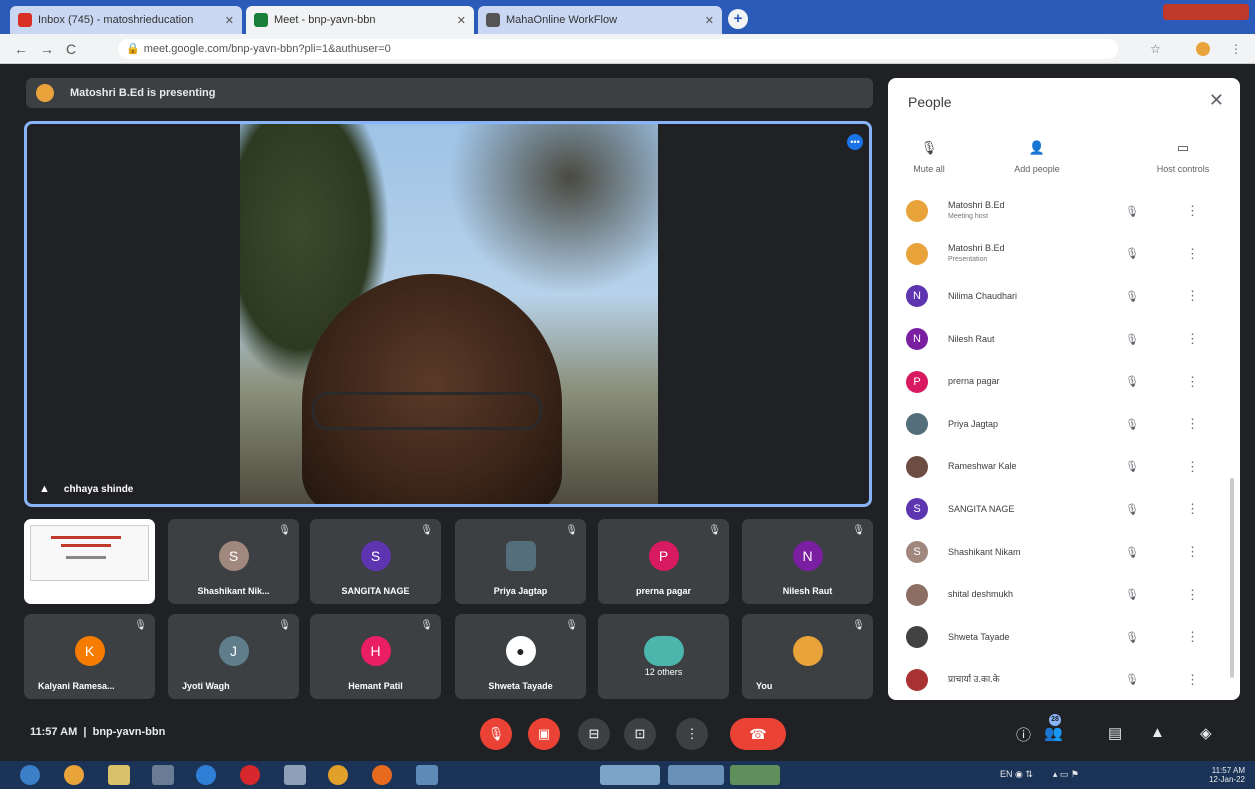 The image size is (1255, 789). Describe the element at coordinates (1115, 733) in the screenshot. I see `chat-icon: ▤` at that location.